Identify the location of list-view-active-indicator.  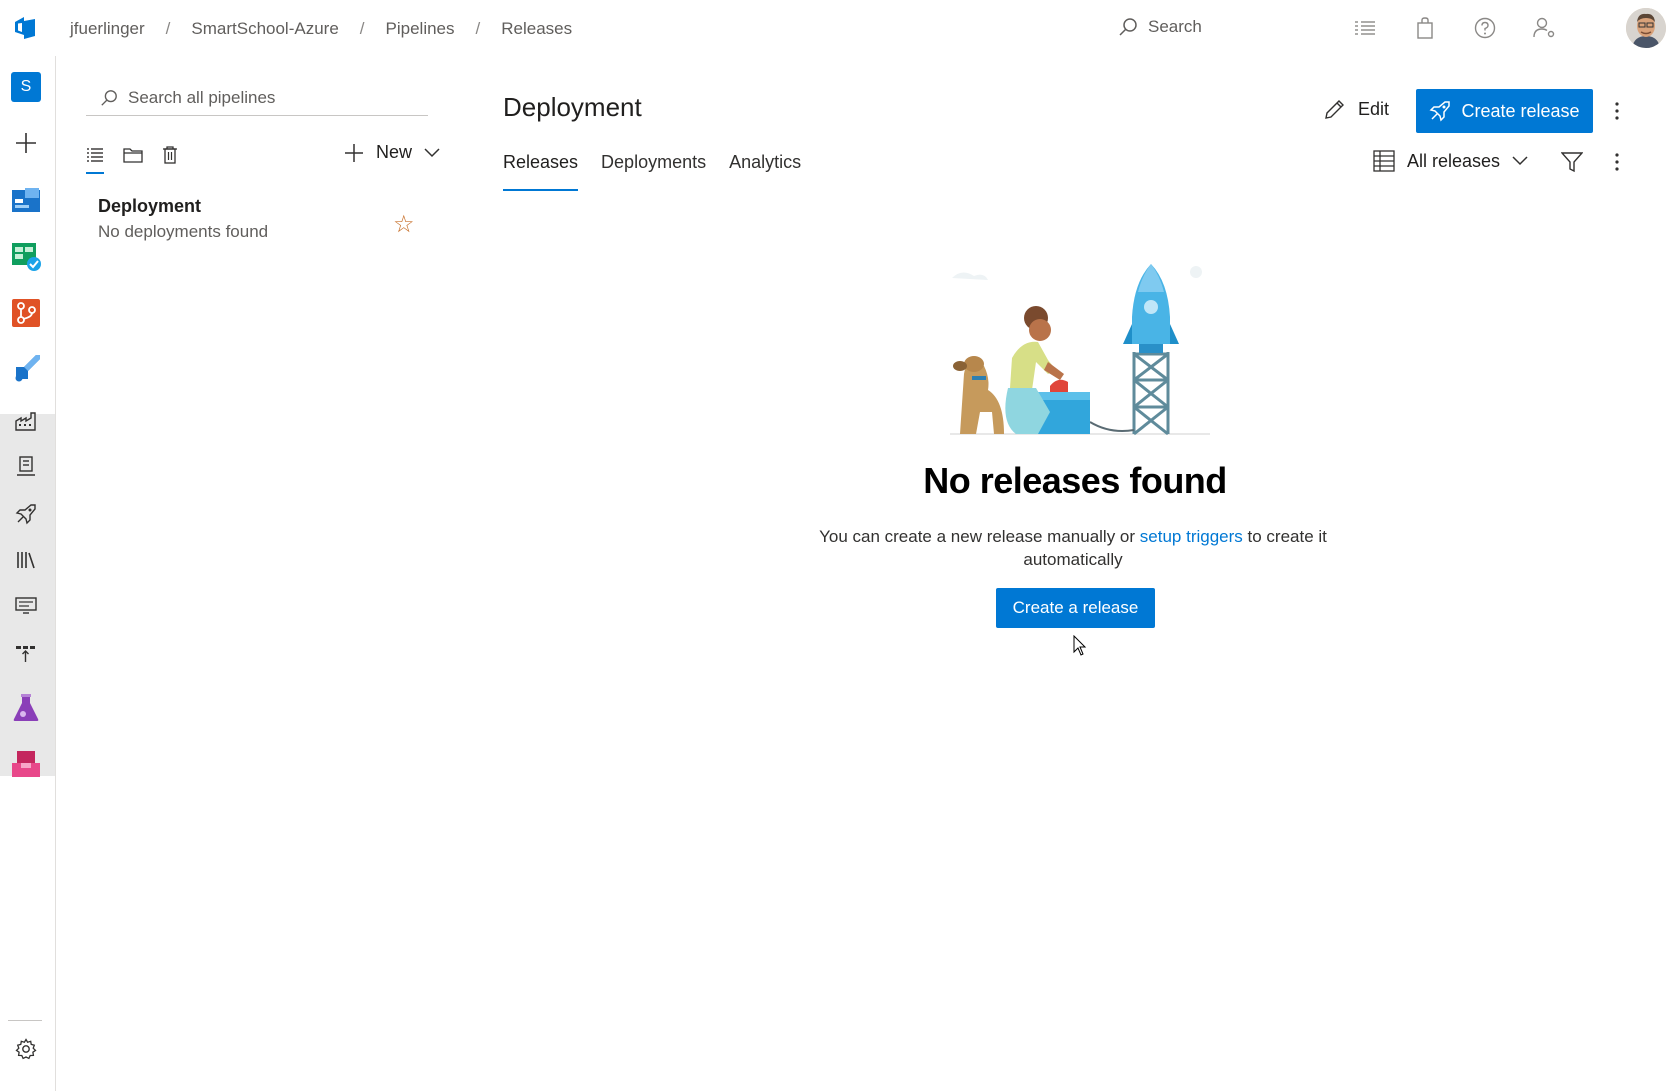
(95, 173).